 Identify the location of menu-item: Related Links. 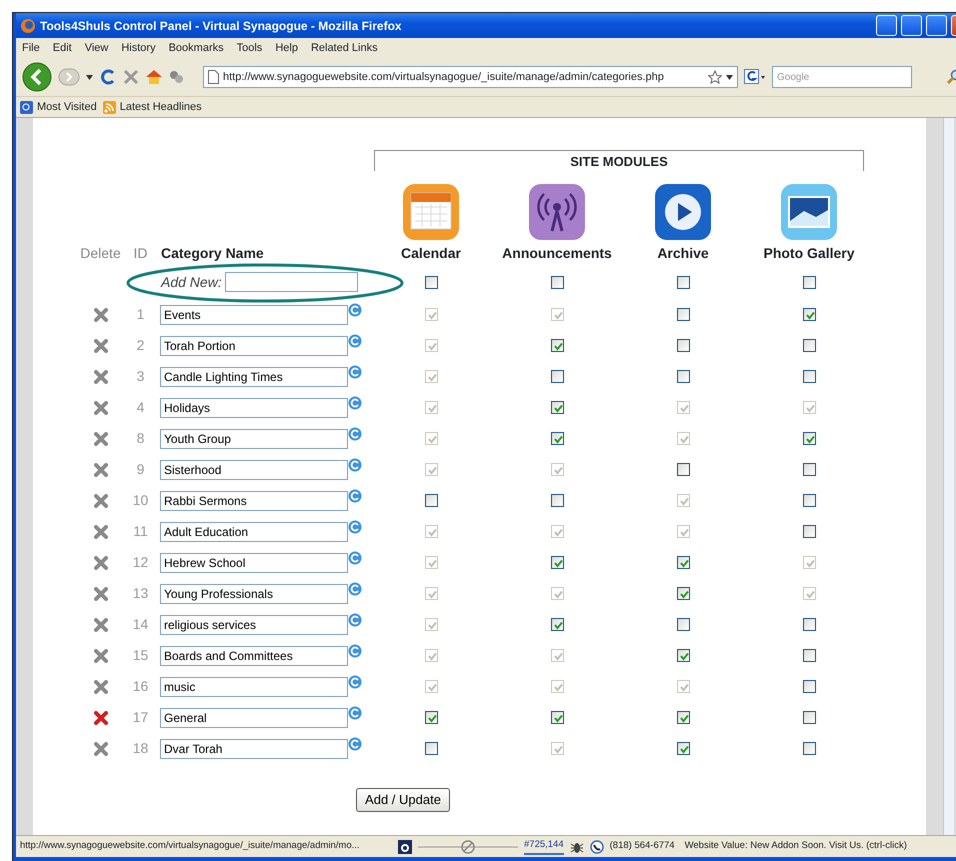
(344, 48).